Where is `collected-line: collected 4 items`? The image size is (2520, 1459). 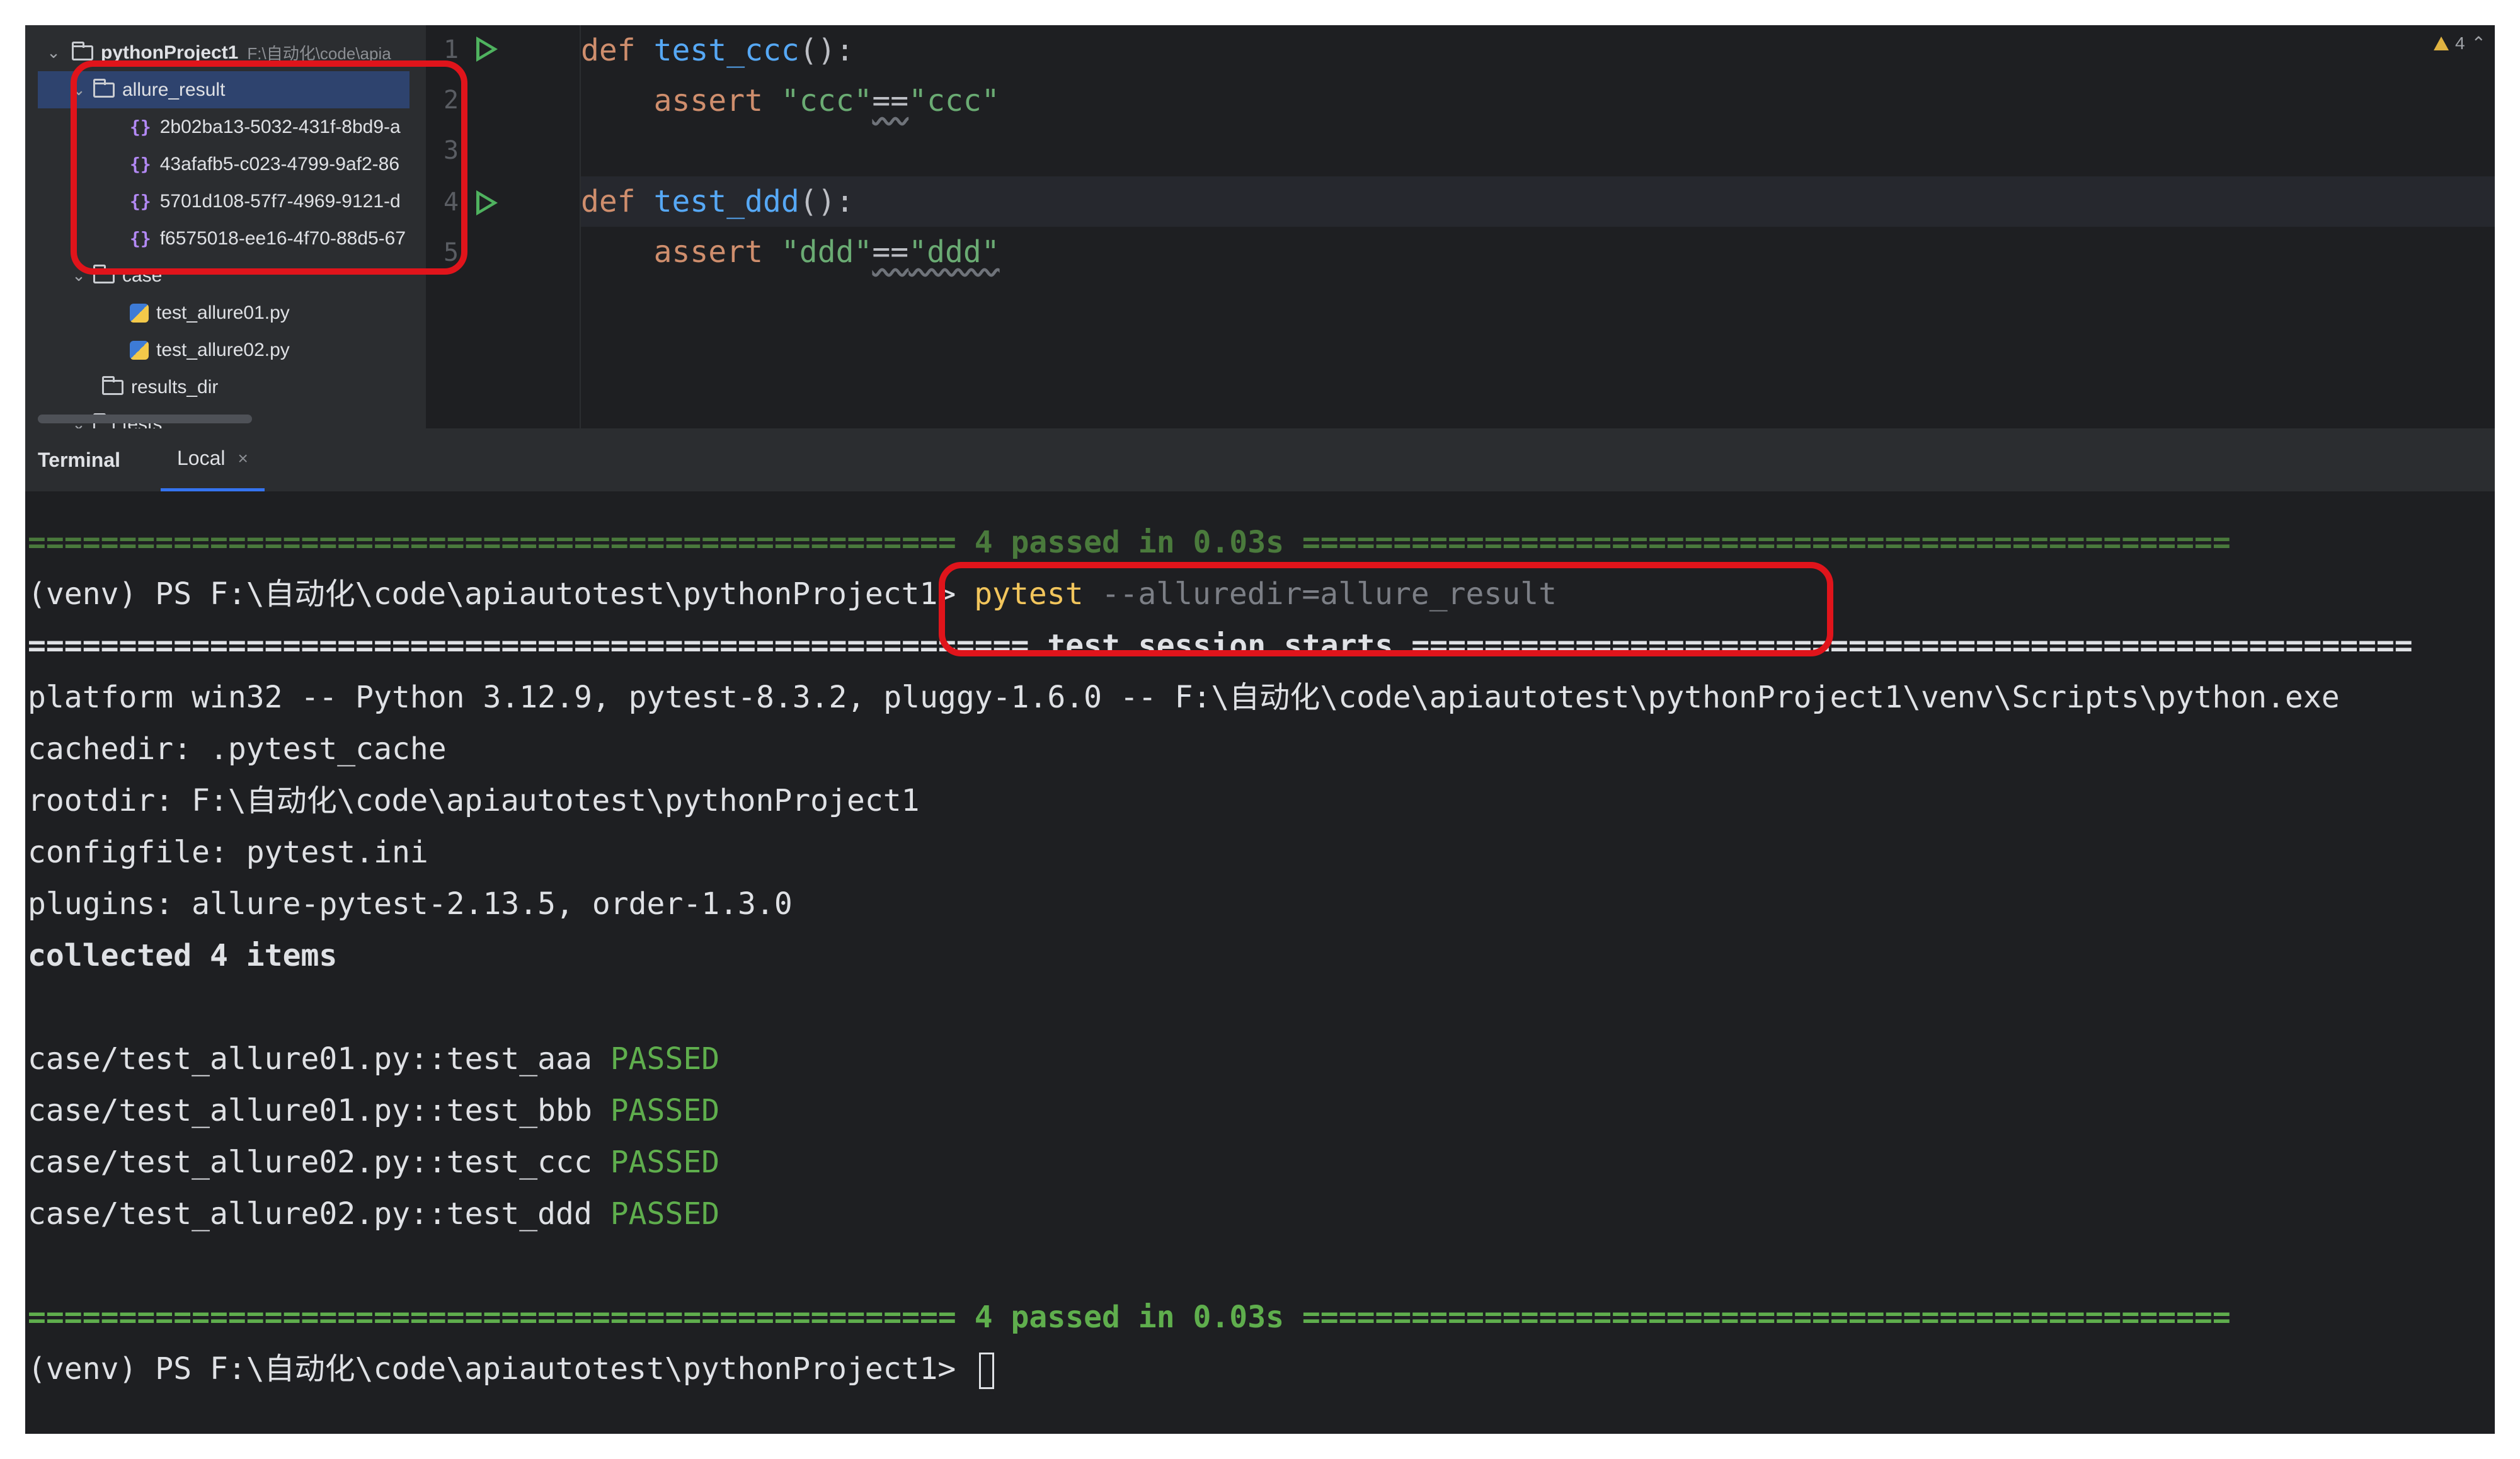
collected-line: collected 4 items is located at coordinates (183, 955).